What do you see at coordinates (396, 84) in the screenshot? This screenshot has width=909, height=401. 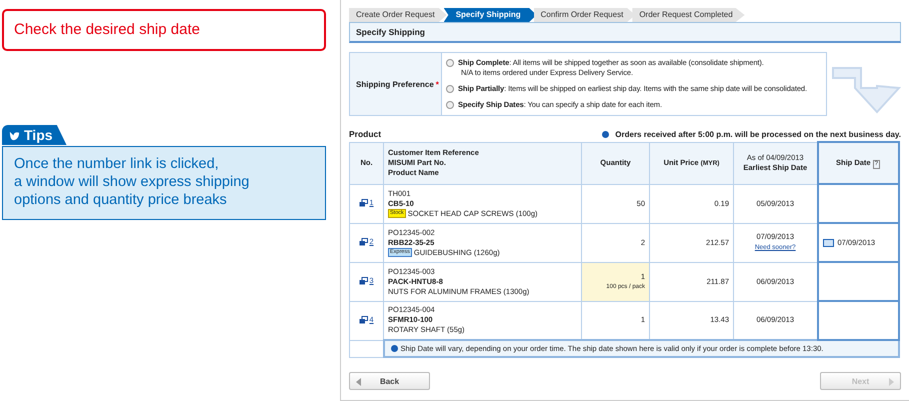 I see `shipping-preference-label: Shipping Preference *` at bounding box center [396, 84].